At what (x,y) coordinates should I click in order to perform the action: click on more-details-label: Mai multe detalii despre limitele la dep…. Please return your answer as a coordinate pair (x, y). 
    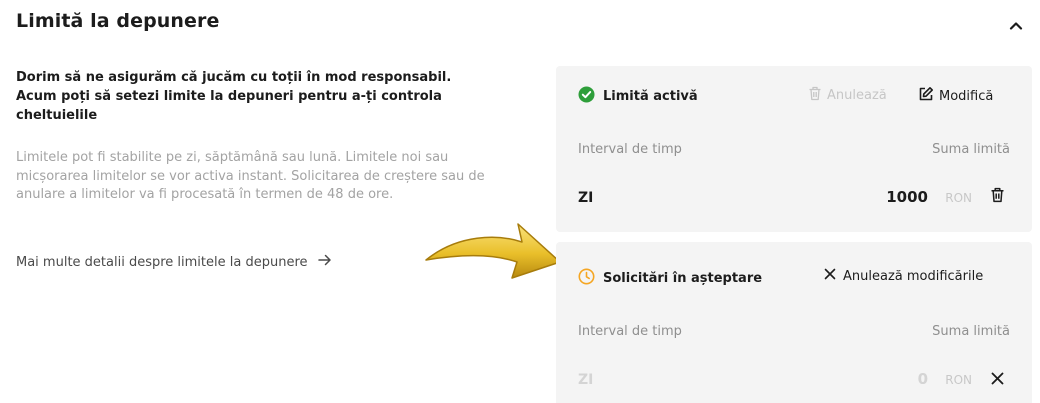
    Looking at the image, I should click on (162, 262).